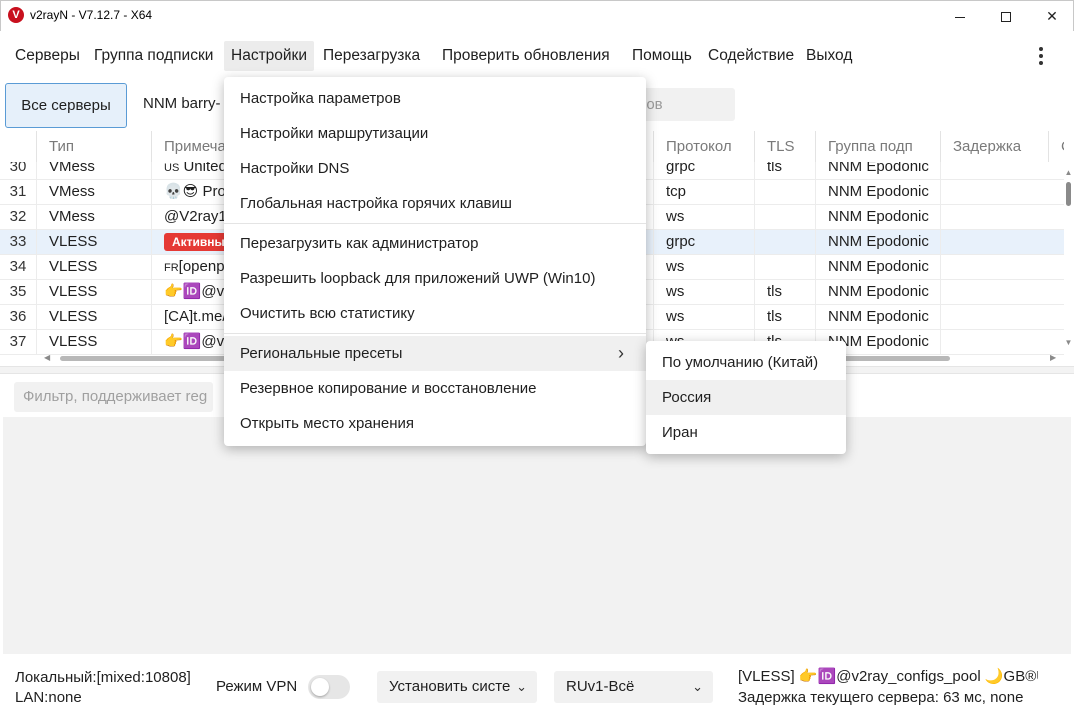 This screenshot has width=1074, height=717. I want to click on vpn-mode-toggle, so click(329, 687).